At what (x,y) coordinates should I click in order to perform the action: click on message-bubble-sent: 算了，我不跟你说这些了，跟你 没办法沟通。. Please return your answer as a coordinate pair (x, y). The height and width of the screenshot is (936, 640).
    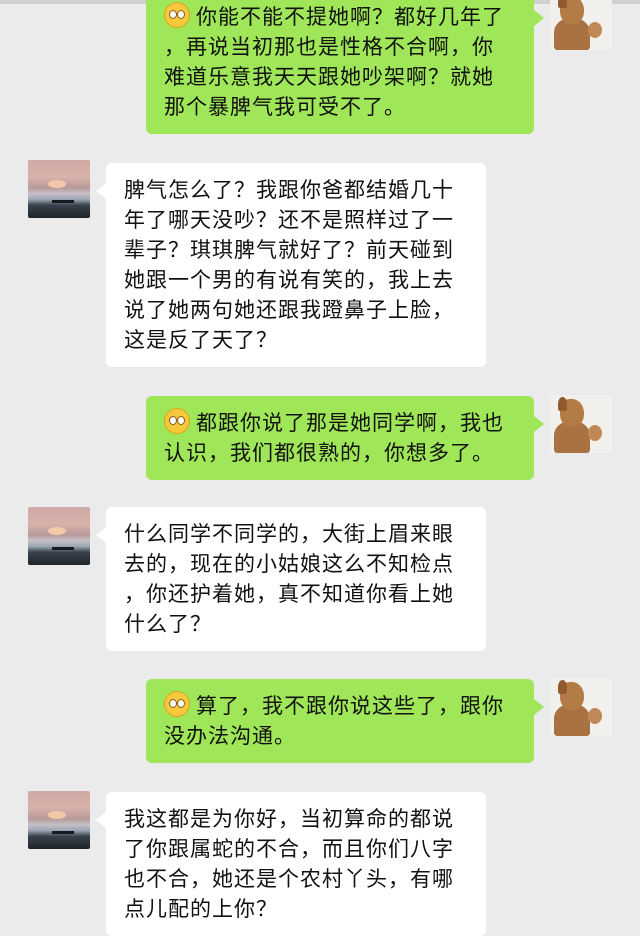
    Looking at the image, I should click on (345, 721).